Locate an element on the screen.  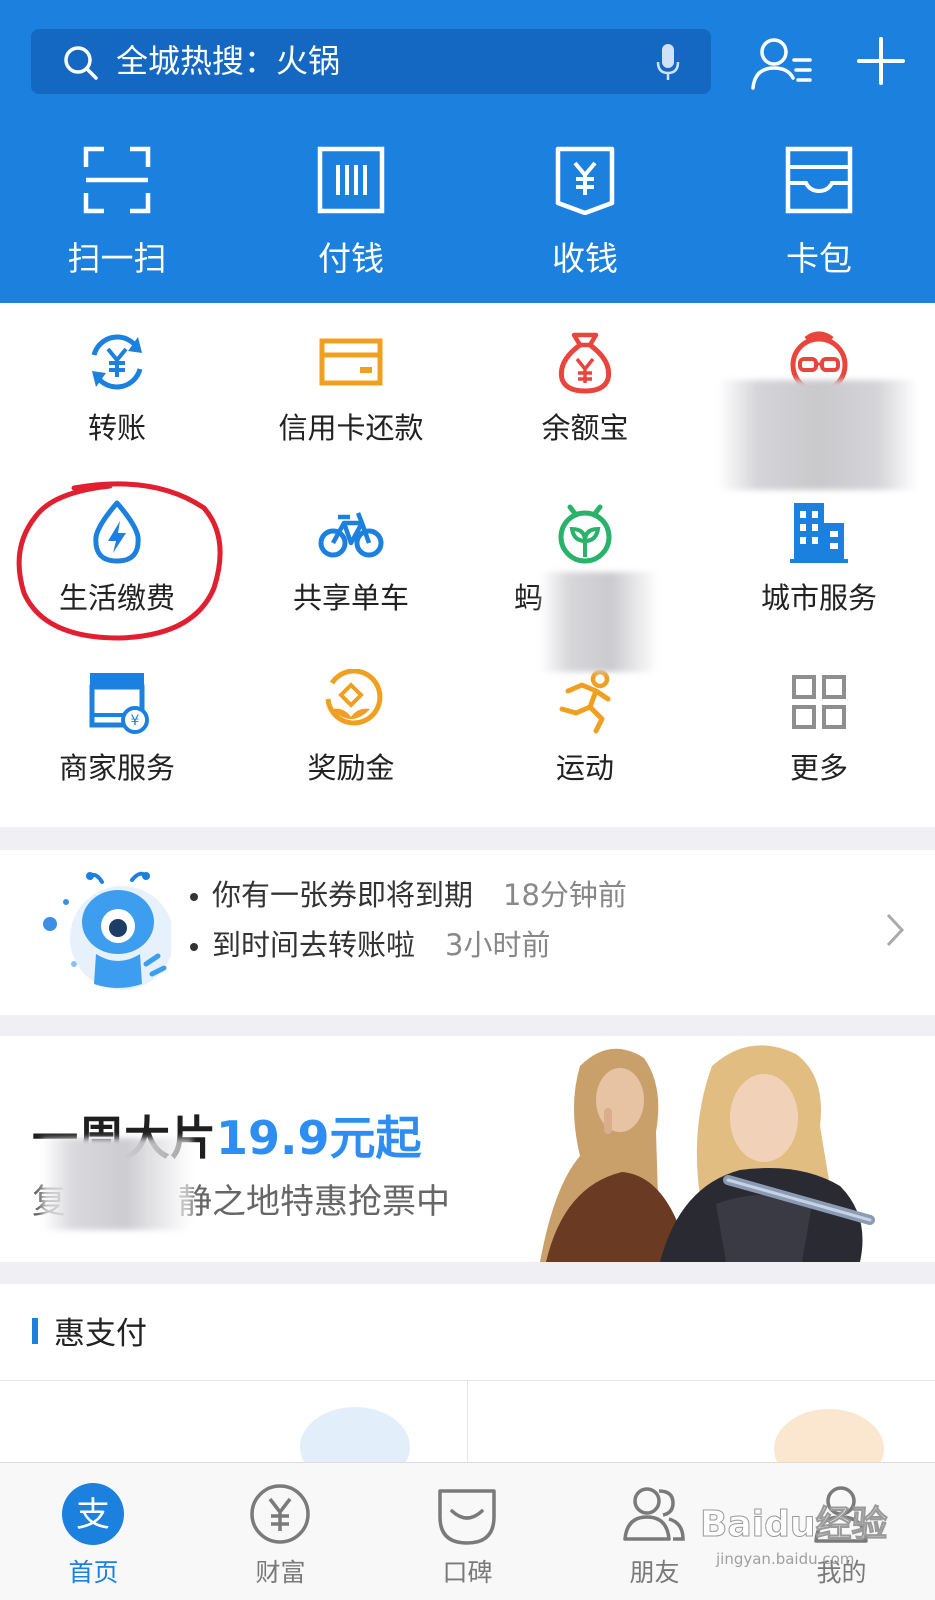
tab-home: 支 首页 is located at coordinates (93, 1531).